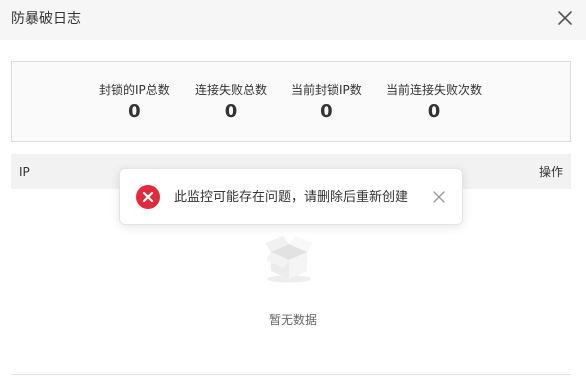 This screenshot has width=586, height=388. Describe the element at coordinates (46, 19) in the screenshot. I see `dialog-title: 防暴破日志` at that location.